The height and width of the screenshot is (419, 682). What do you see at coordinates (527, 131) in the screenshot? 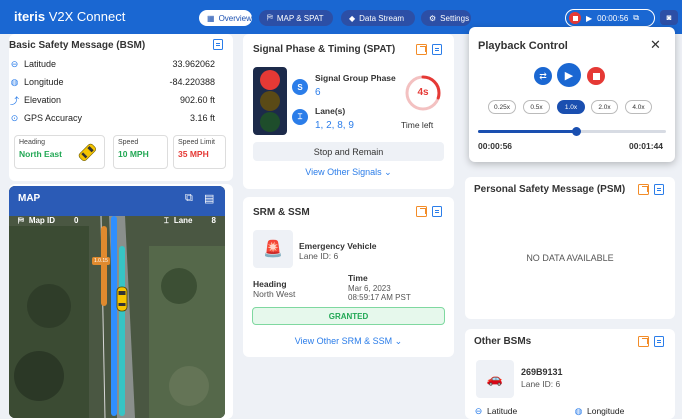
I see `playback-progress` at bounding box center [527, 131].